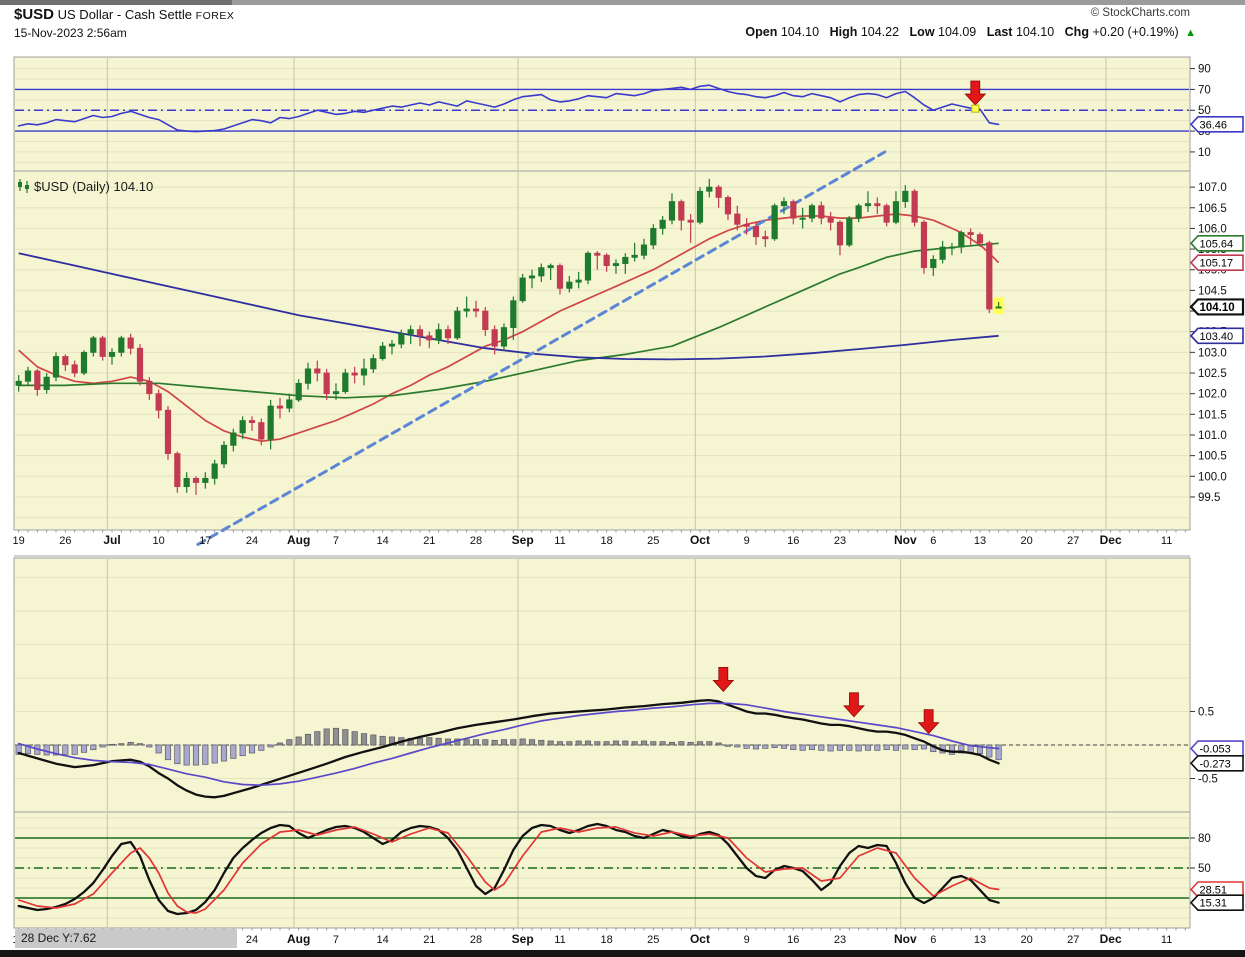  Describe the element at coordinates (19, 541) in the screenshot. I see `x-axis-label-19: 19` at that location.